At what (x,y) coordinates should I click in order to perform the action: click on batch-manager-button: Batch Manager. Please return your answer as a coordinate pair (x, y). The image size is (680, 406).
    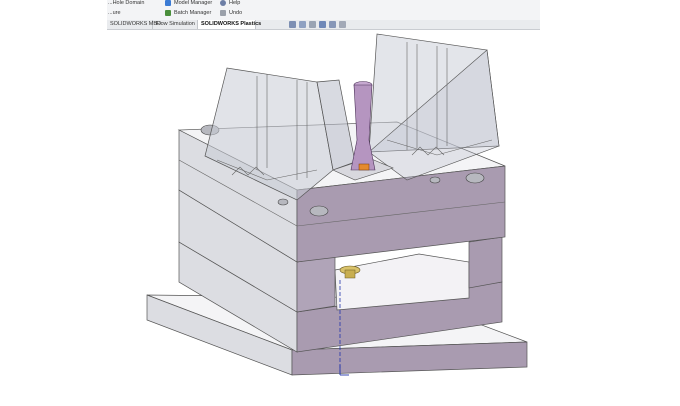
    Looking at the image, I should click on (188, 13).